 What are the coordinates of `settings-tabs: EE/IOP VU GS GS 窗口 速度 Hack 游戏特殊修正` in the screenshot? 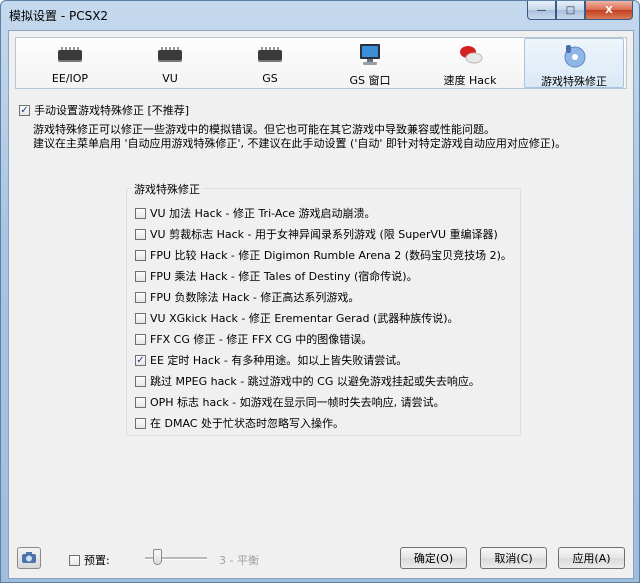 It's located at (321, 63).